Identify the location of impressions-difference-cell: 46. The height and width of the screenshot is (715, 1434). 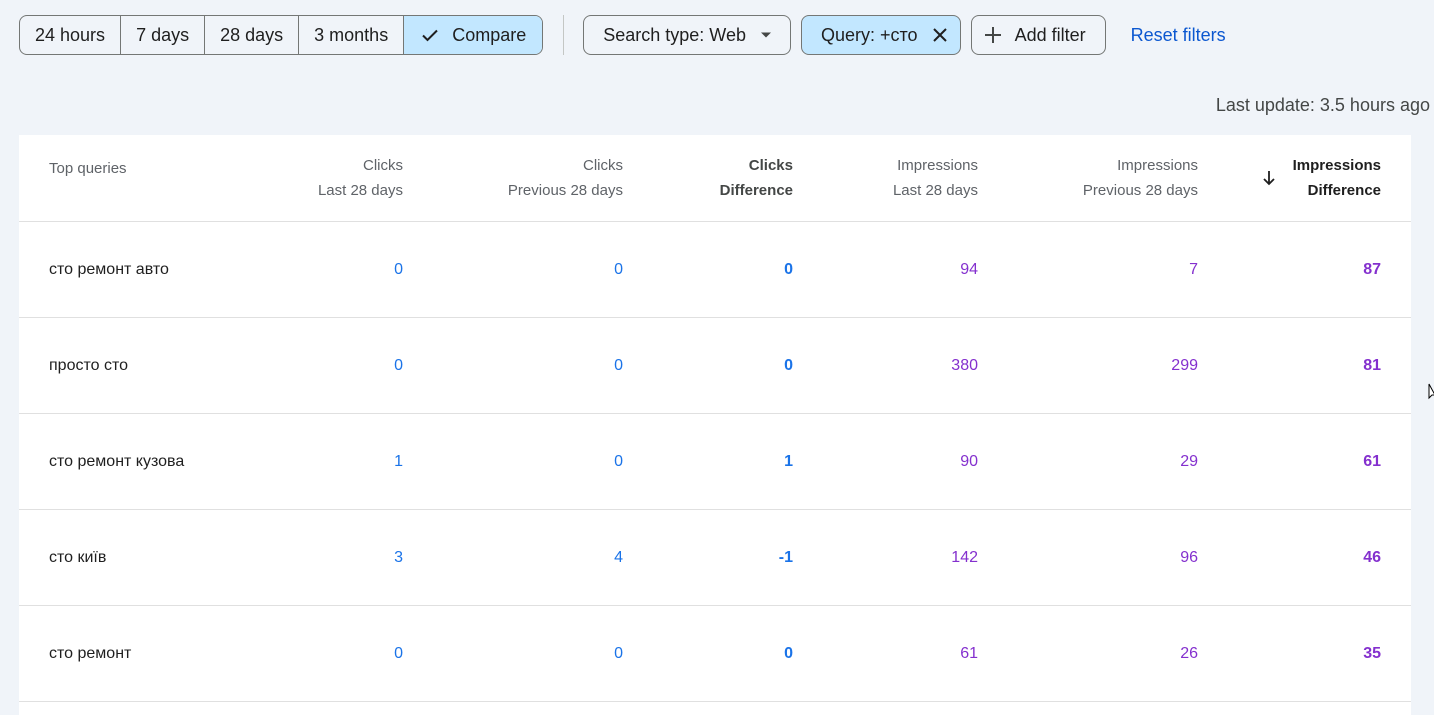
(1372, 557).